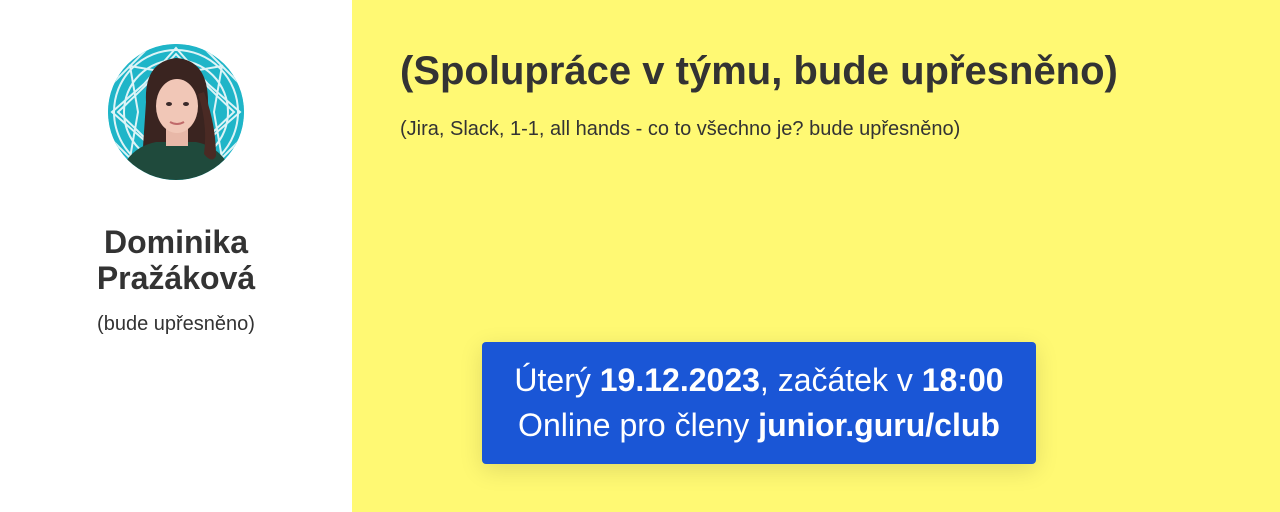 The image size is (1280, 512). I want to click on event-day: Úterý, so click(552, 380).